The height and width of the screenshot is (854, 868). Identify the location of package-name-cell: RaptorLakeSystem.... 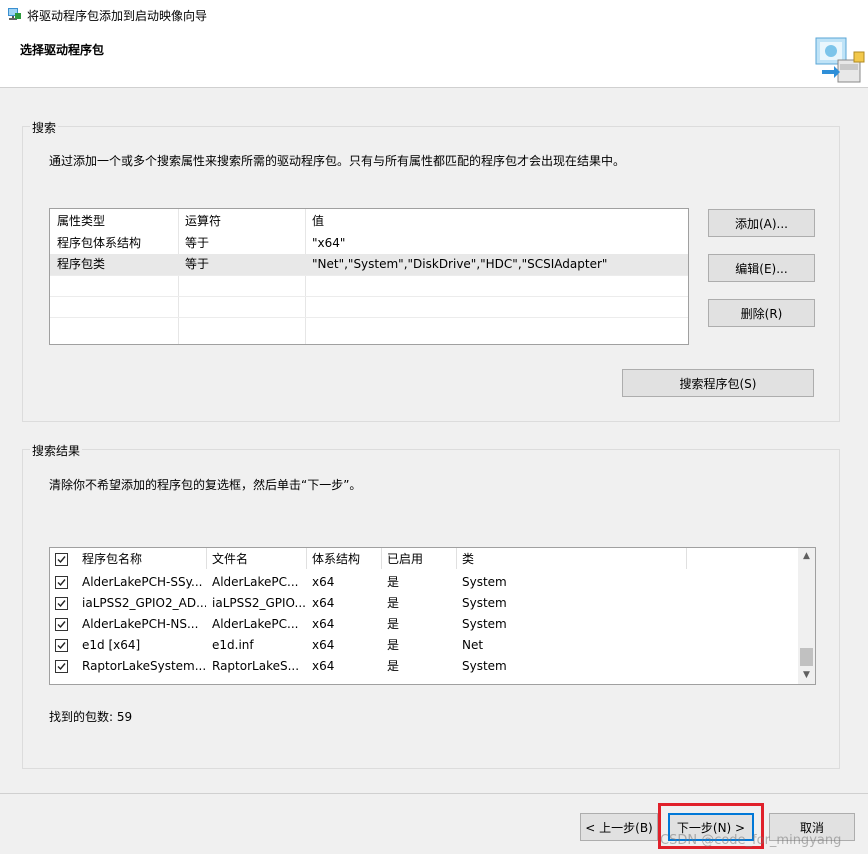
(144, 666).